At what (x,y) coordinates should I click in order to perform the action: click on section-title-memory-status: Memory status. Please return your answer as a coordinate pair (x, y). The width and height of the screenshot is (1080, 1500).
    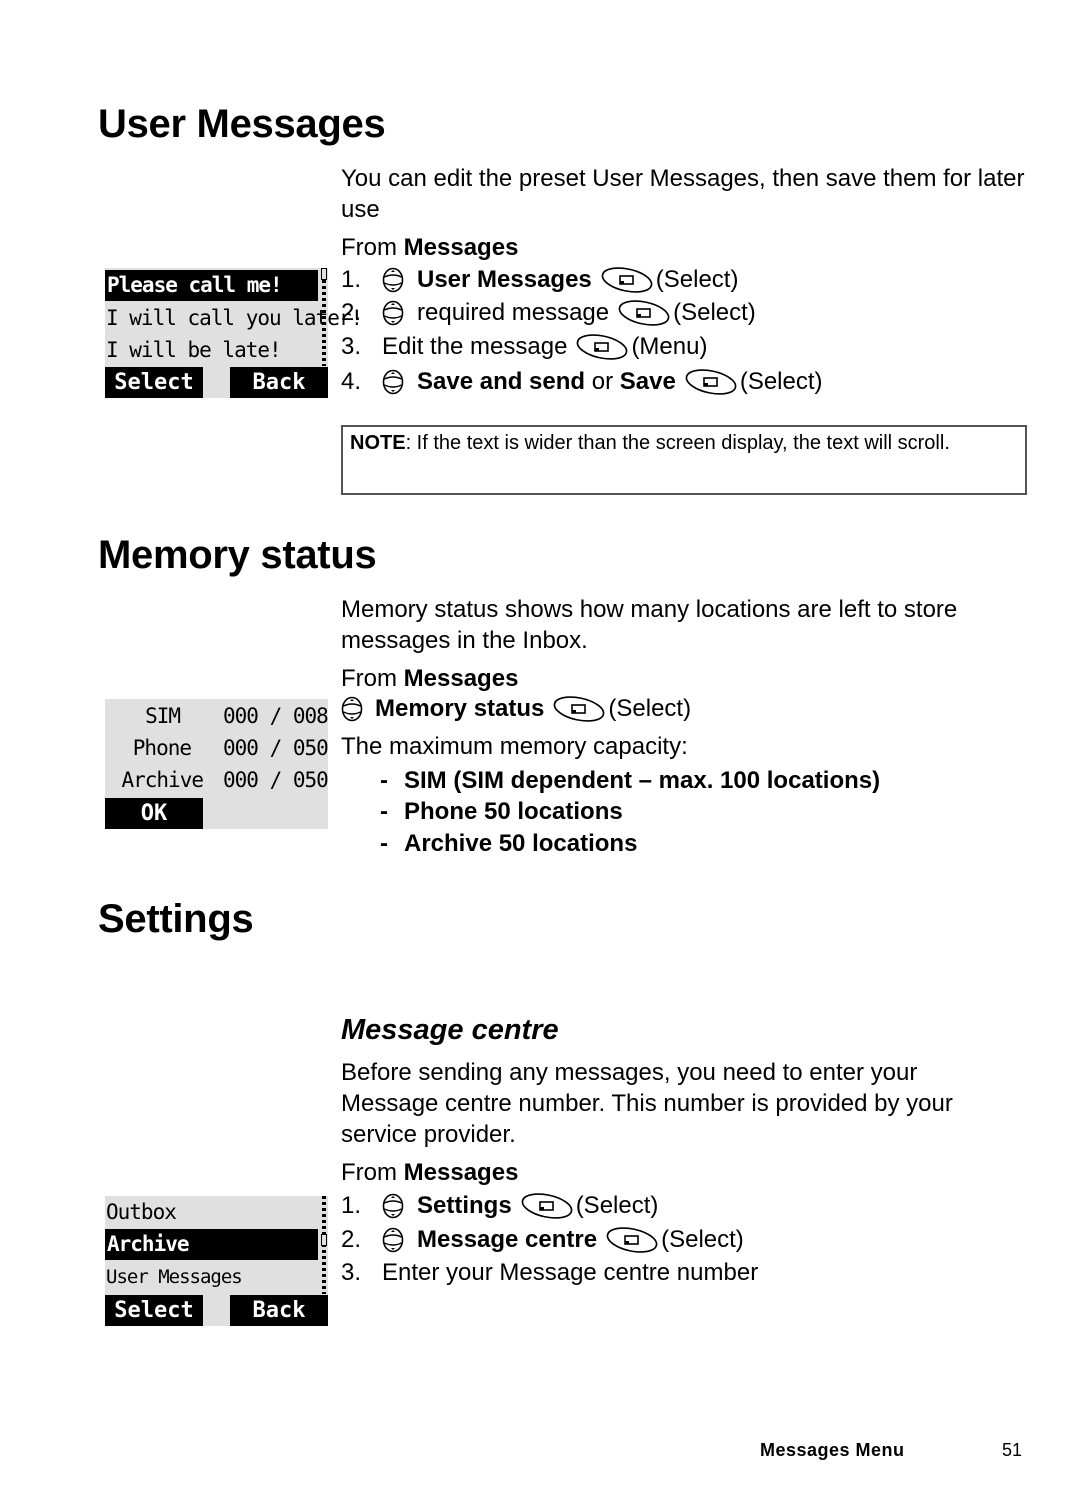
    Looking at the image, I should click on (237, 555).